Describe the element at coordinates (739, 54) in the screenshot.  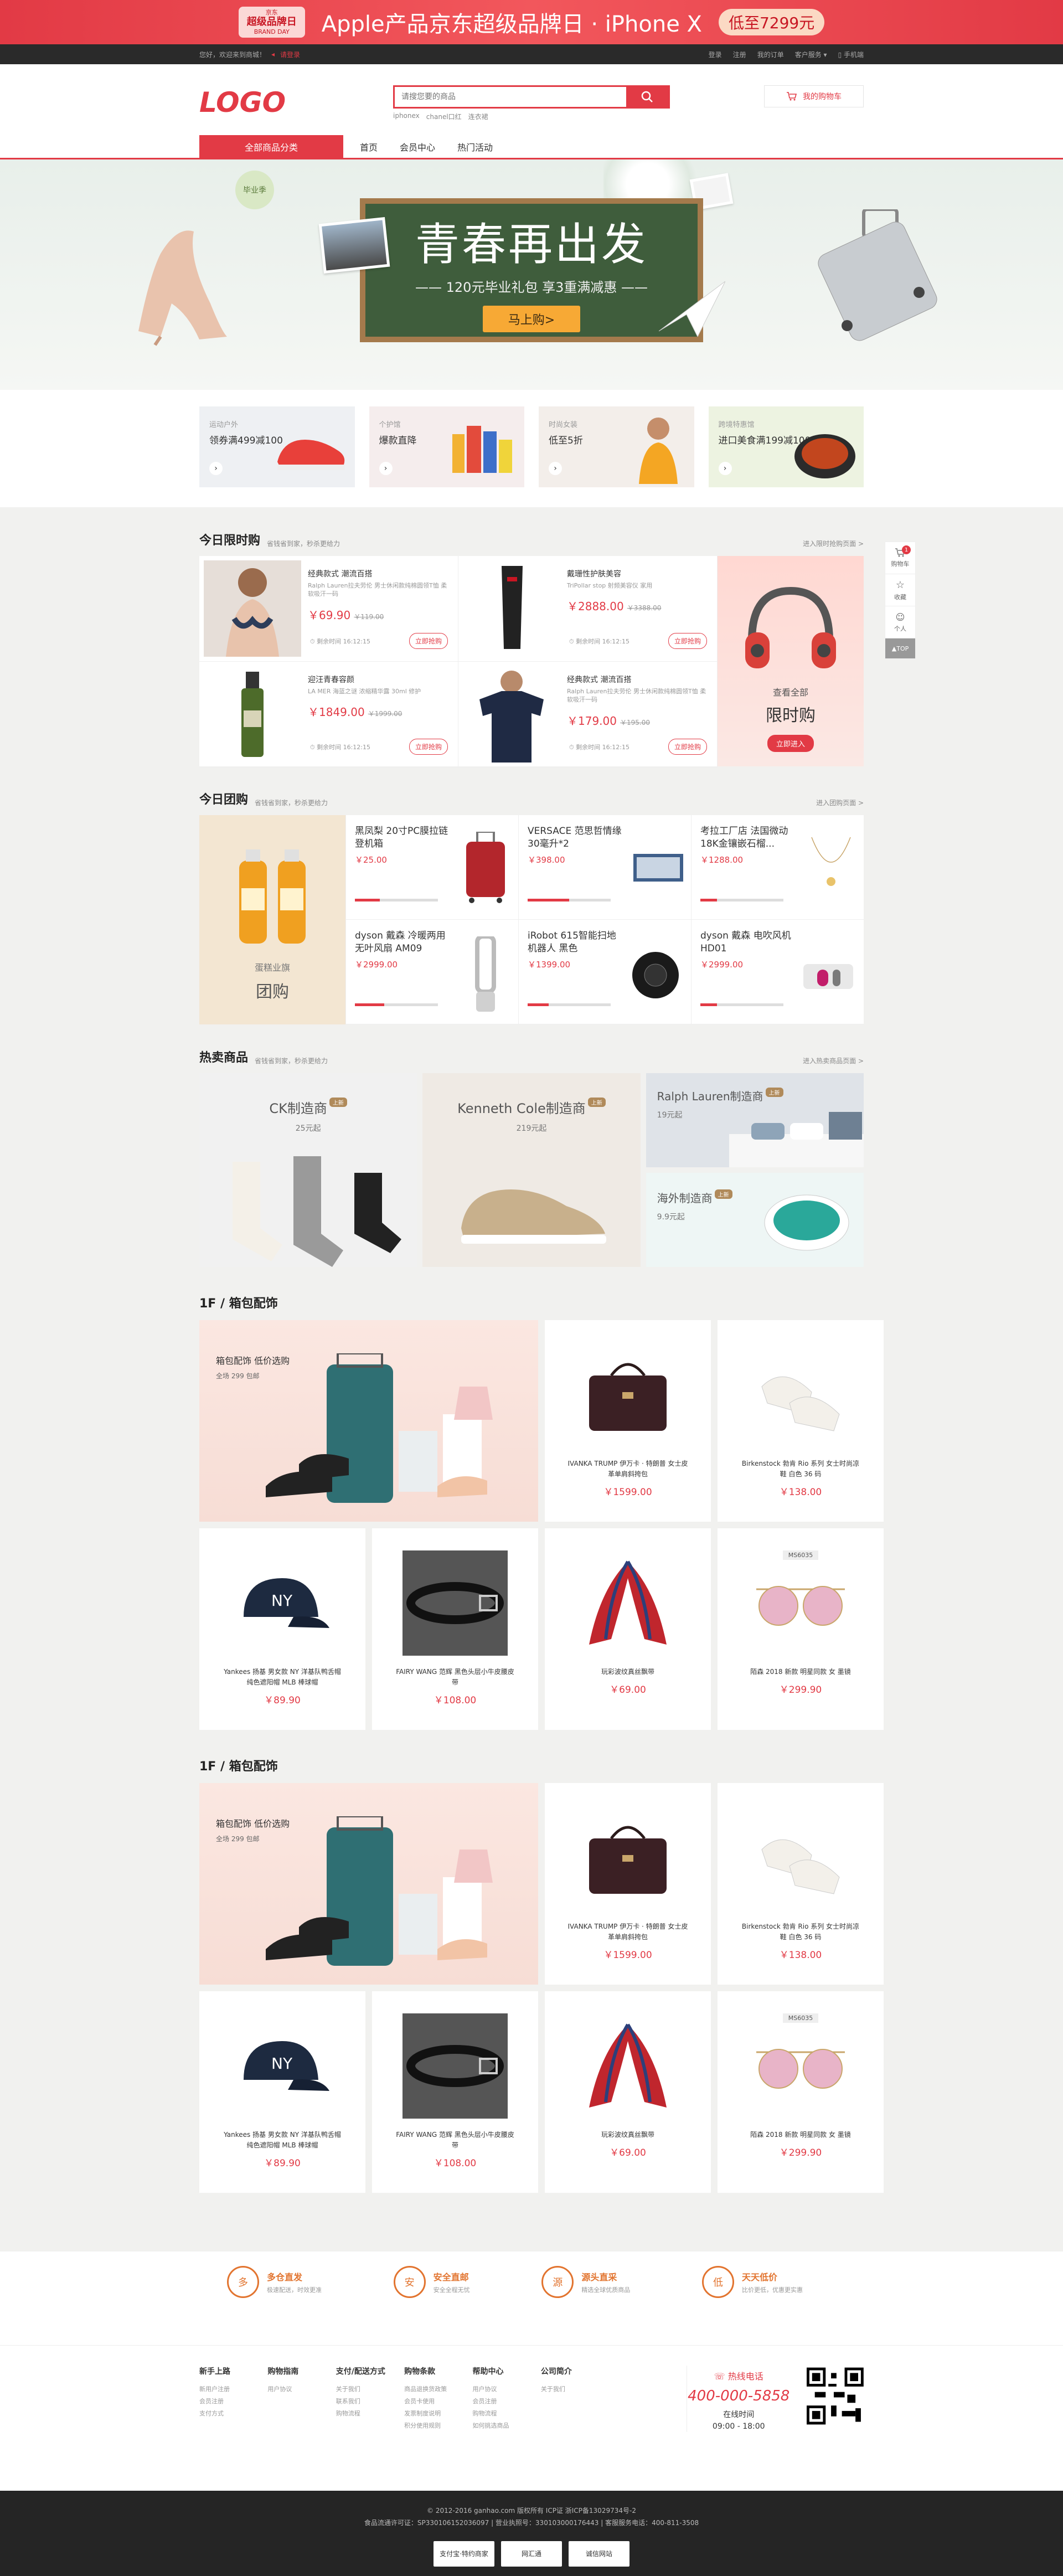
I see `top-link-register: 注册` at that location.